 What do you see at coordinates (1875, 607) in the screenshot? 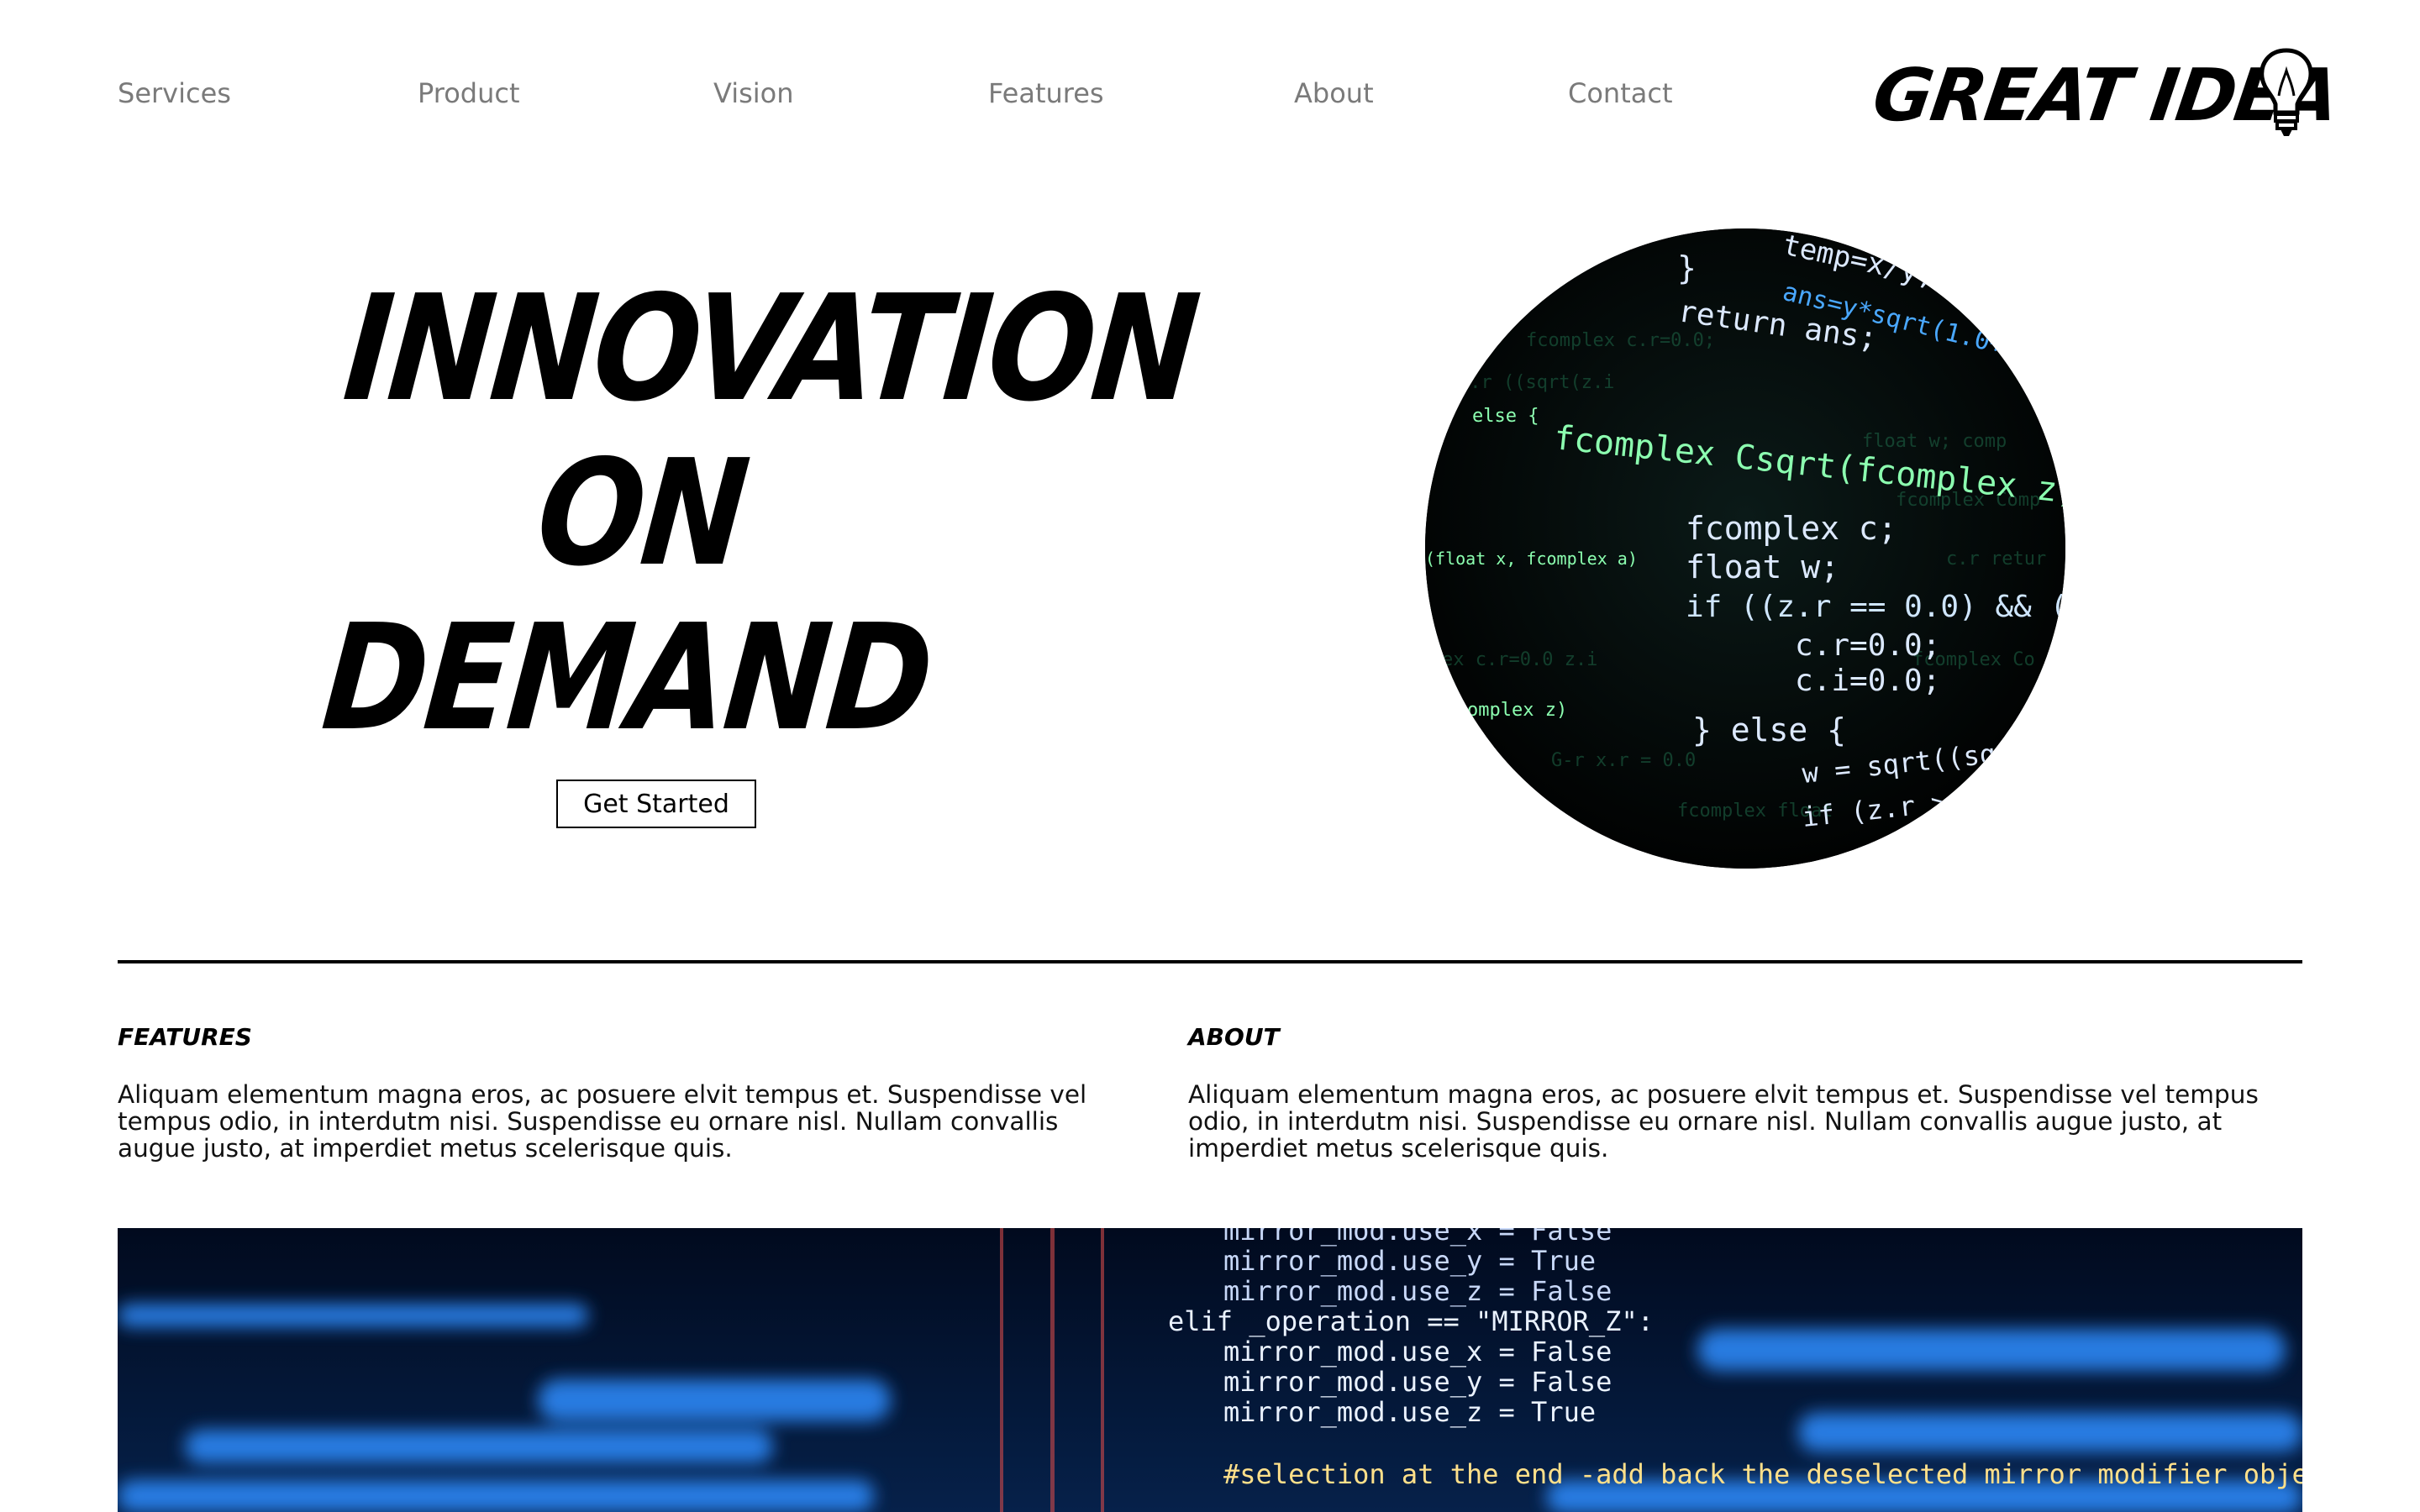
I see `code-line: if ((z.r == 0.0) && (z.i == 0.0)) {` at bounding box center [1875, 607].